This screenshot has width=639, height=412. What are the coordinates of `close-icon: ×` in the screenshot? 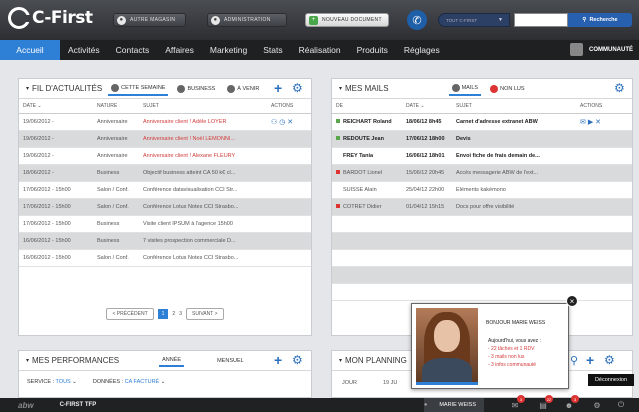 It's located at (572, 301).